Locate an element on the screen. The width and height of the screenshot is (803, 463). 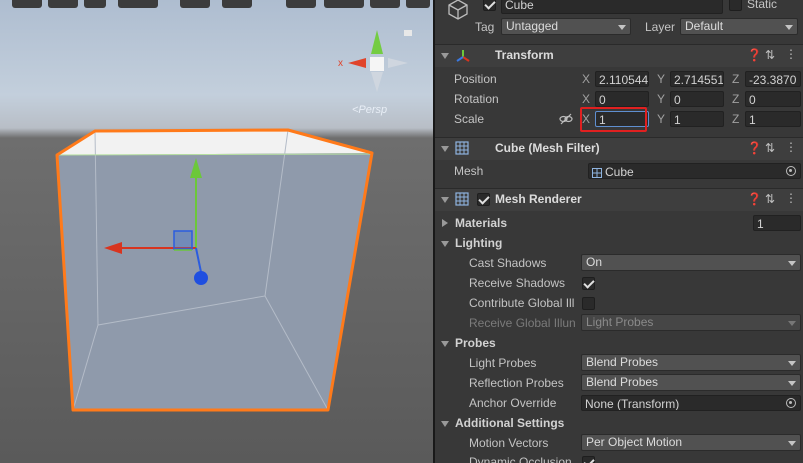
rotation-x-field: 0 is located at coordinates (622, 99).